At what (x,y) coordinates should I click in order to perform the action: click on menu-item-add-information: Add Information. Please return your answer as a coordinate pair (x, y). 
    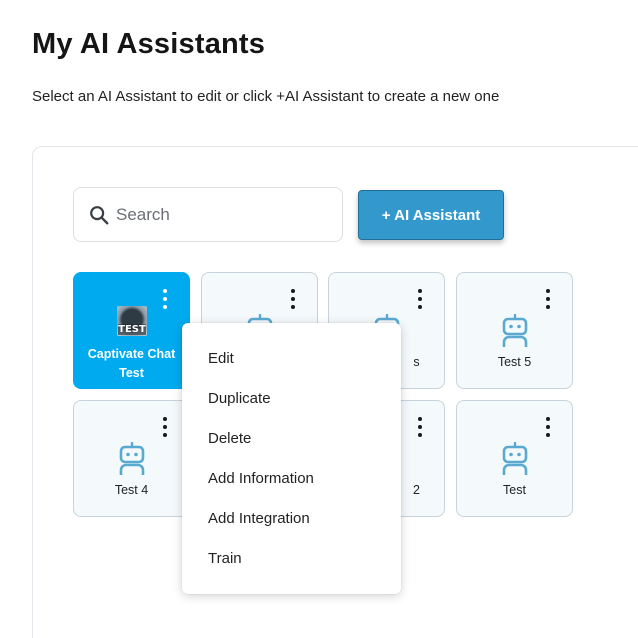
    Looking at the image, I should click on (291, 478).